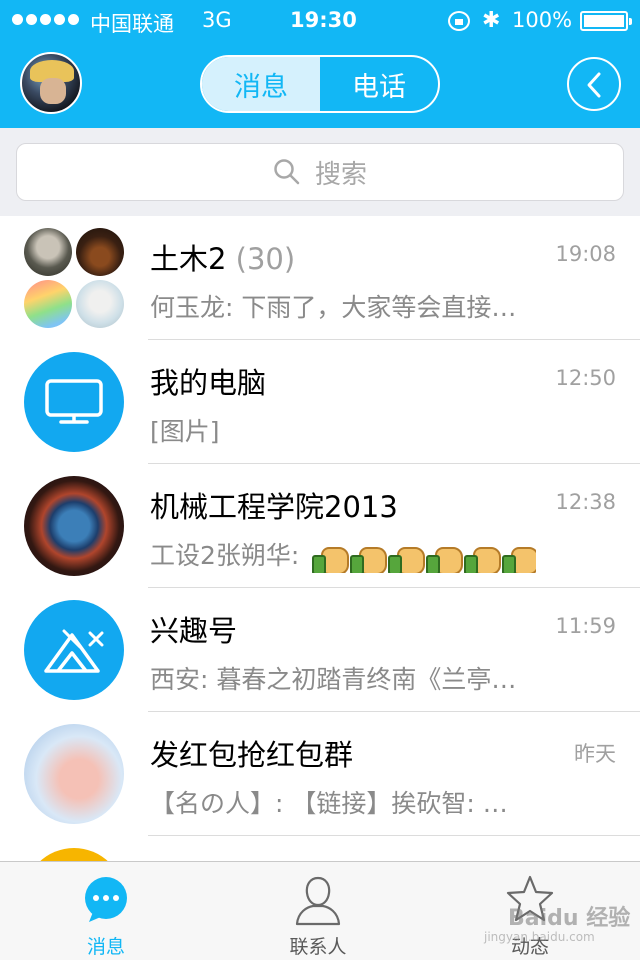  I want to click on conversation-row: 机械工程学院2013 12:38 工设2张朔华:, so click(320, 526).